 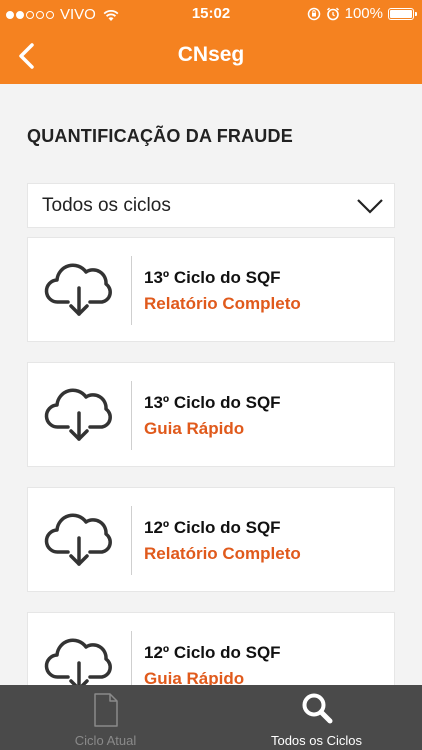 I want to click on document-icon, so click(x=105, y=710).